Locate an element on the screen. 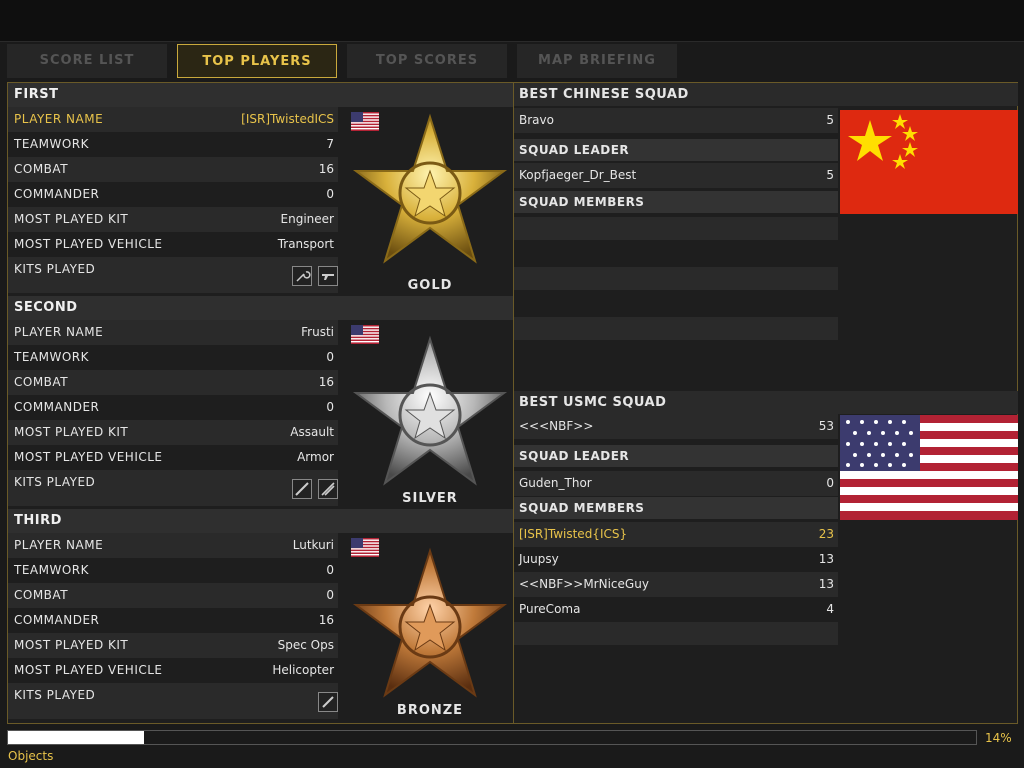 Image resolution: width=1024 pixels, height=768 pixels. third-commander-row: COMMANDER 16 is located at coordinates (173, 620).